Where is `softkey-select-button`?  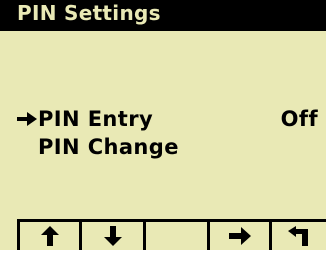 softkey-select-button is located at coordinates (238, 236).